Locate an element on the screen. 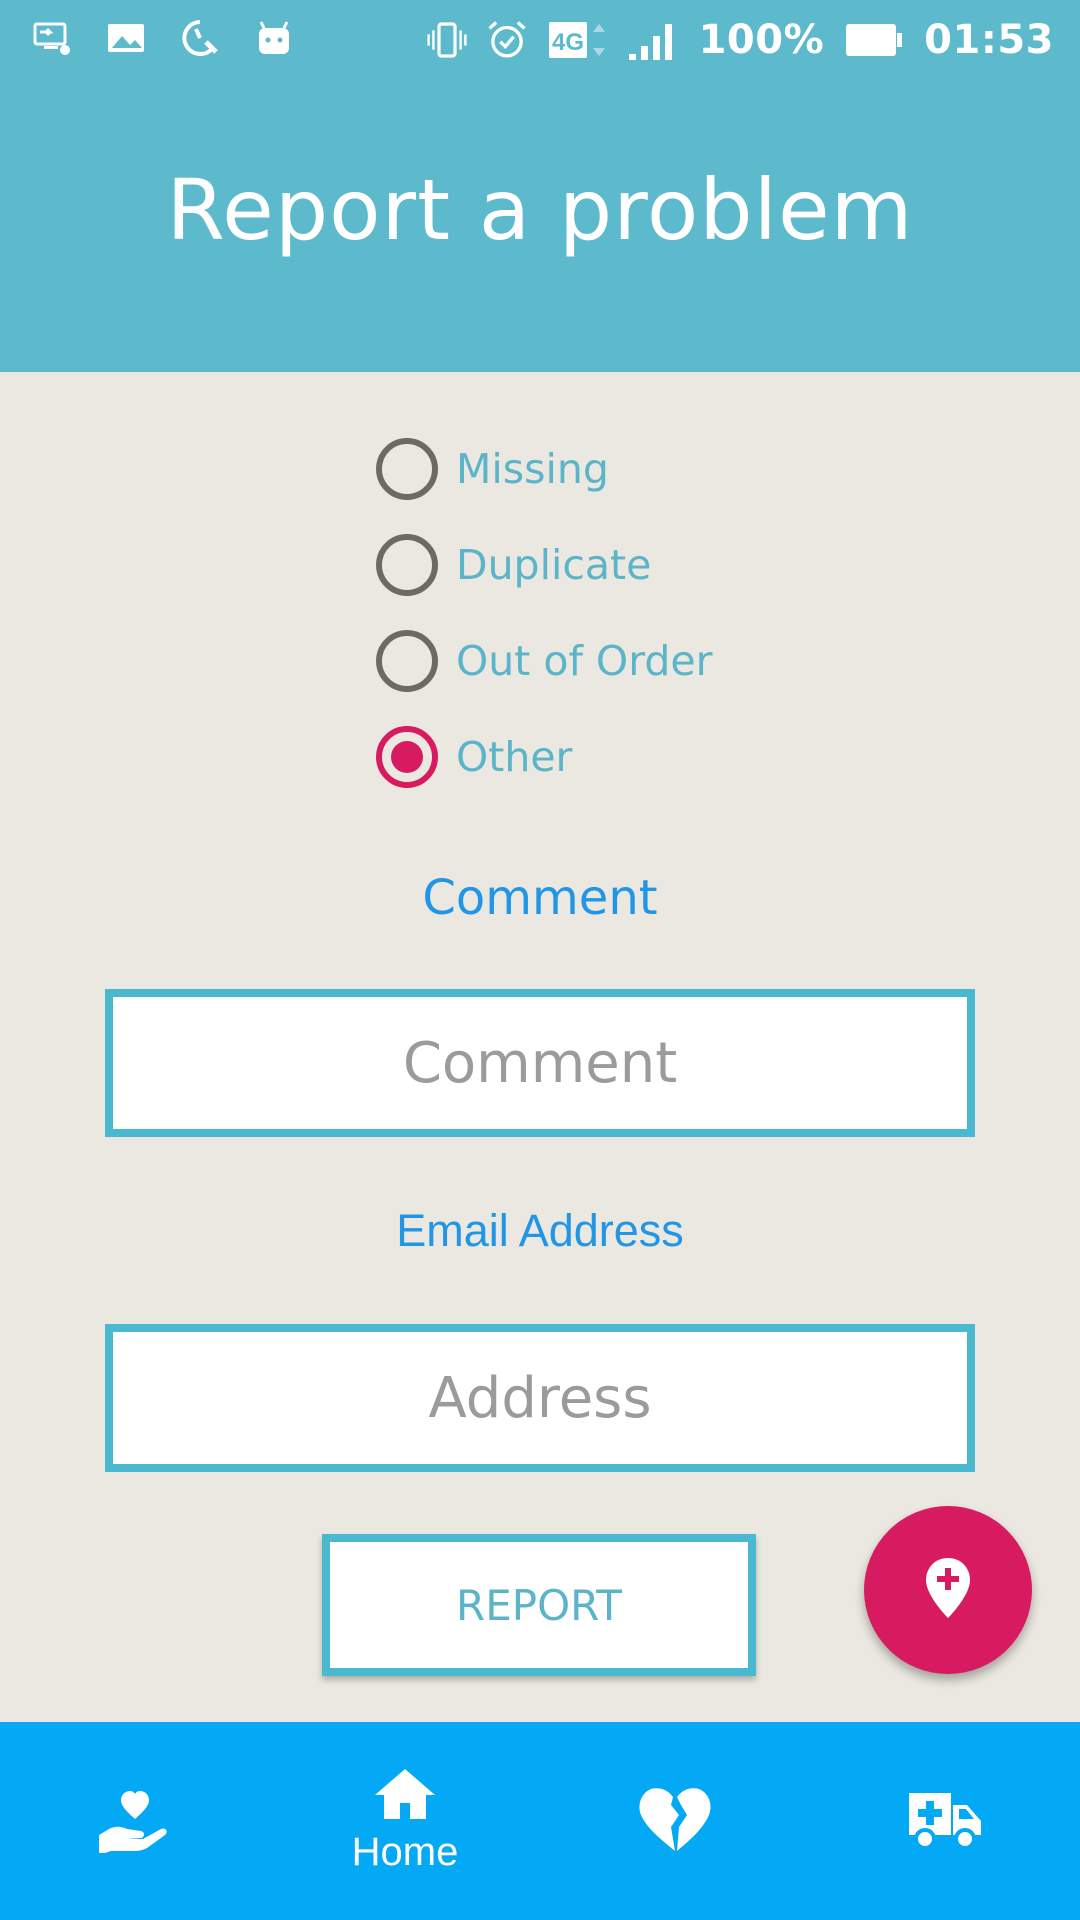 This screenshot has width=1080, height=1920. report-button: REPORT is located at coordinates (539, 1605).